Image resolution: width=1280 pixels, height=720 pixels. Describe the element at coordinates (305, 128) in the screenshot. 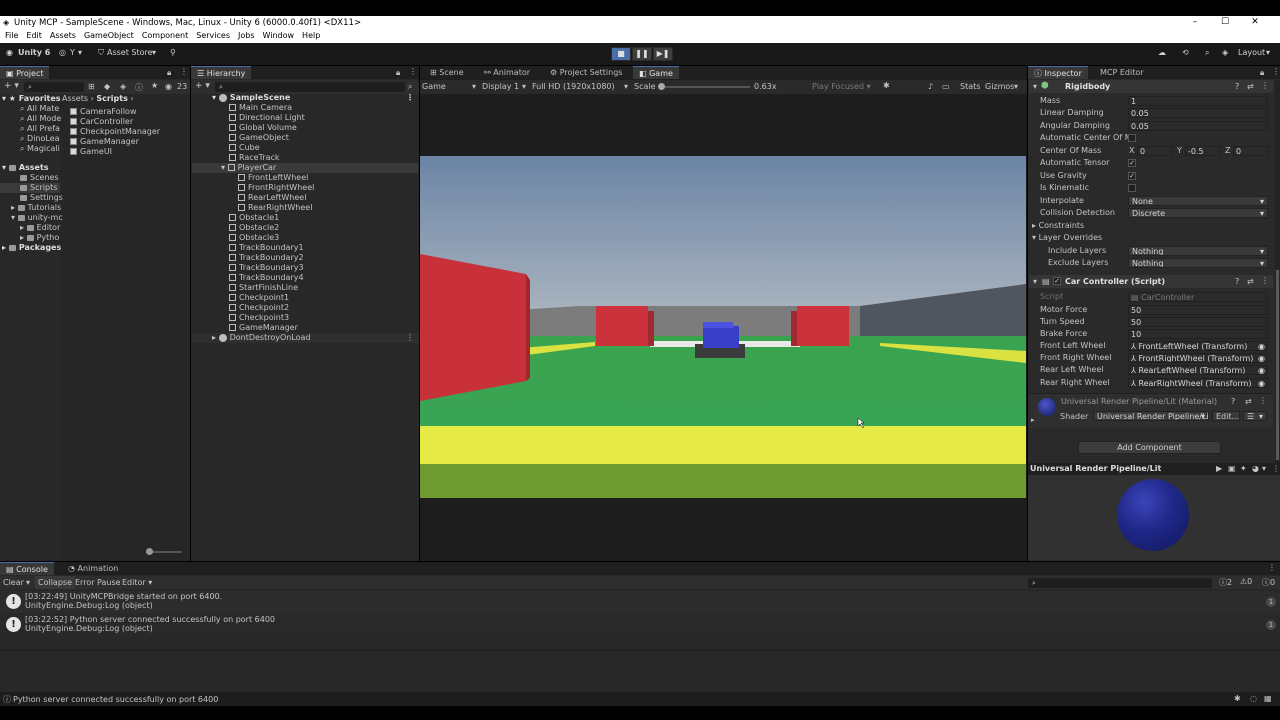

I see `hierarchy-item: Global Volume` at that location.